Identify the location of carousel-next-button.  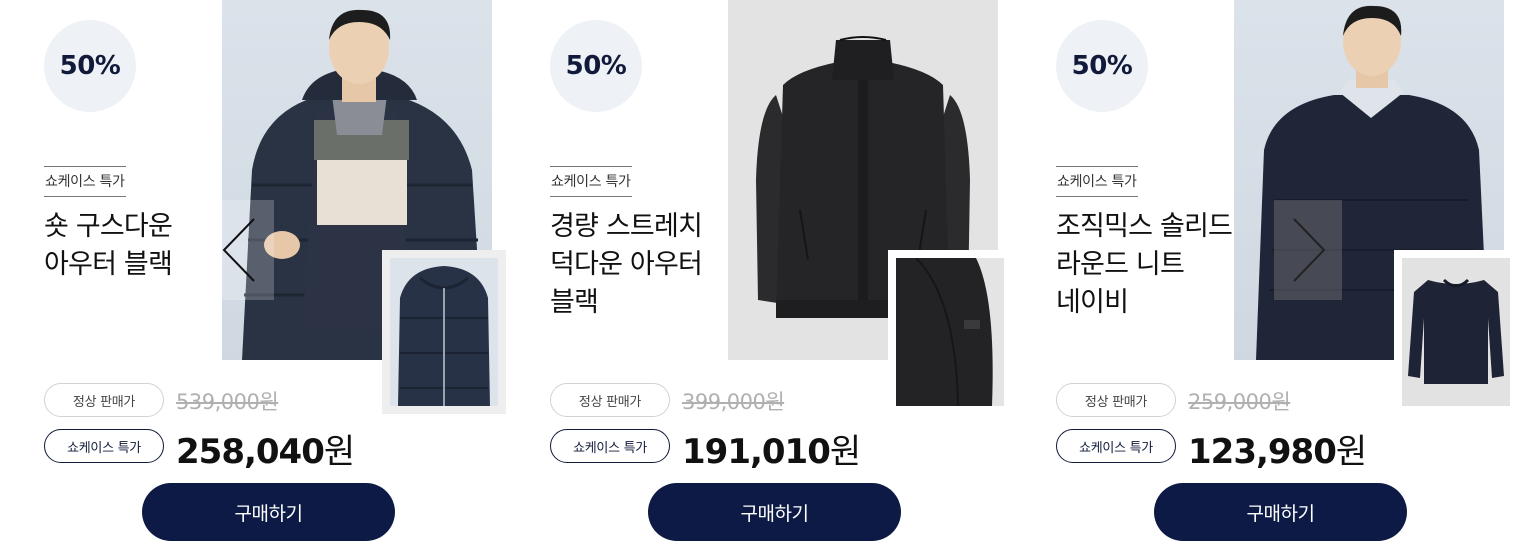
(1308, 250).